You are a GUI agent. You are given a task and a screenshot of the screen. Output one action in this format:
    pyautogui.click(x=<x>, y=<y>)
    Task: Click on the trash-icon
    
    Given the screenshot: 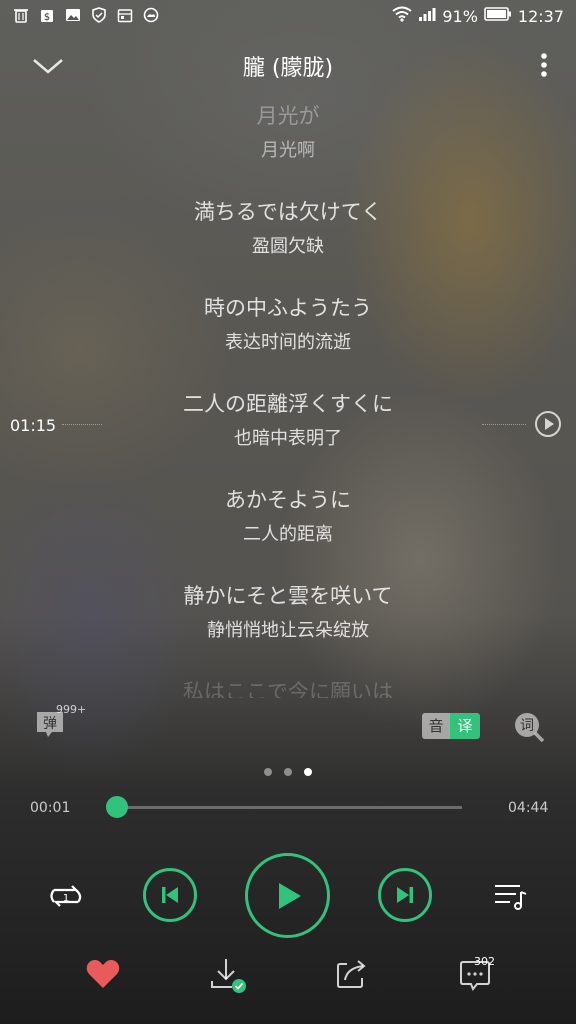 What is the action you would take?
    pyautogui.click(x=21, y=15)
    